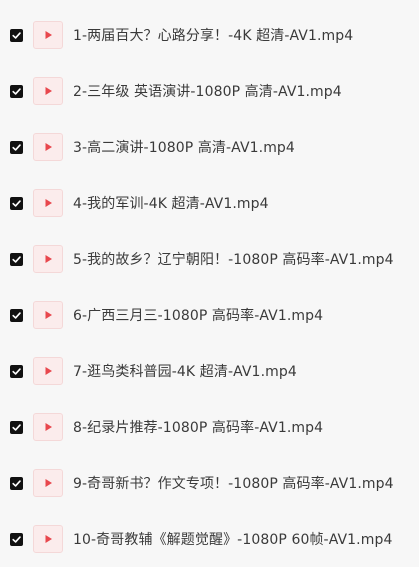 The width and height of the screenshot is (419, 567). I want to click on file-row: 8-纪录片推荐-1080P 高码率-AV1.mp4, so click(209, 427).